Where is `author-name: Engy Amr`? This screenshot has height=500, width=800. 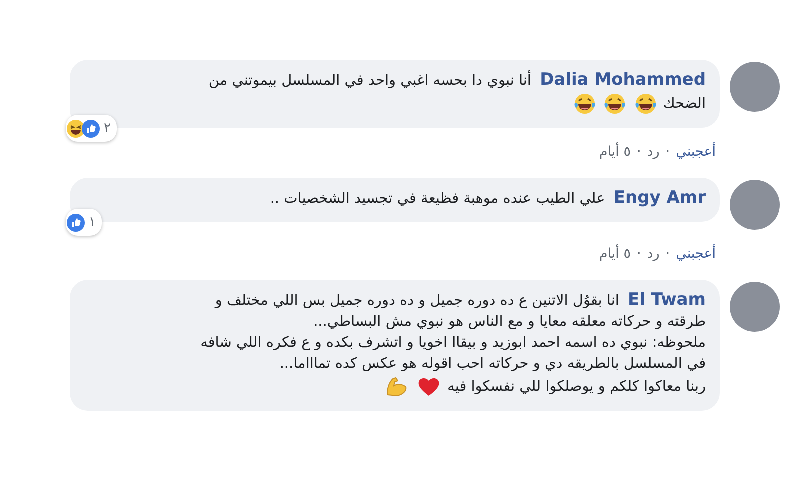
author-name: Engy Amr is located at coordinates (660, 198).